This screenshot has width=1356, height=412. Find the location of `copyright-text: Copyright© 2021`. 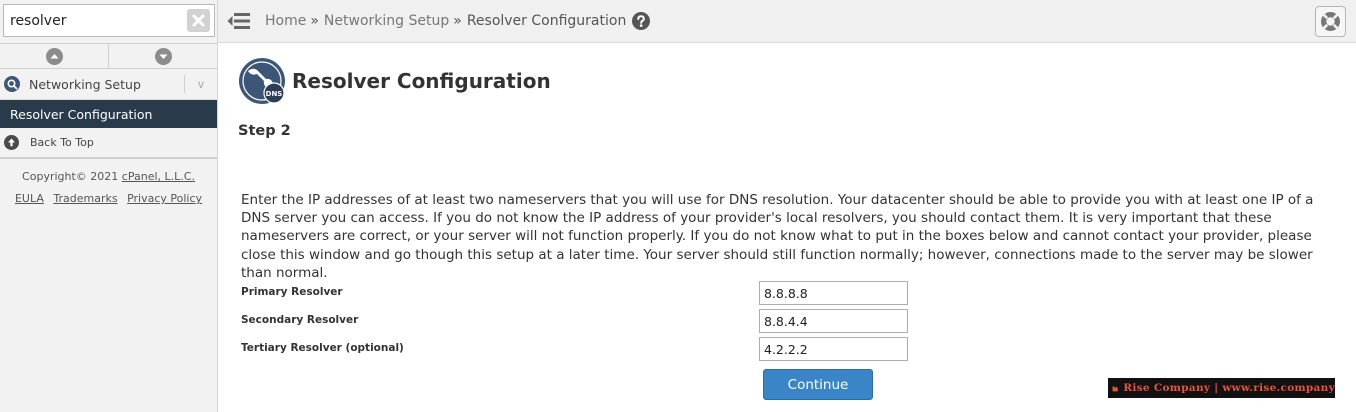

copyright-text: Copyright© 2021 is located at coordinates (70, 176).